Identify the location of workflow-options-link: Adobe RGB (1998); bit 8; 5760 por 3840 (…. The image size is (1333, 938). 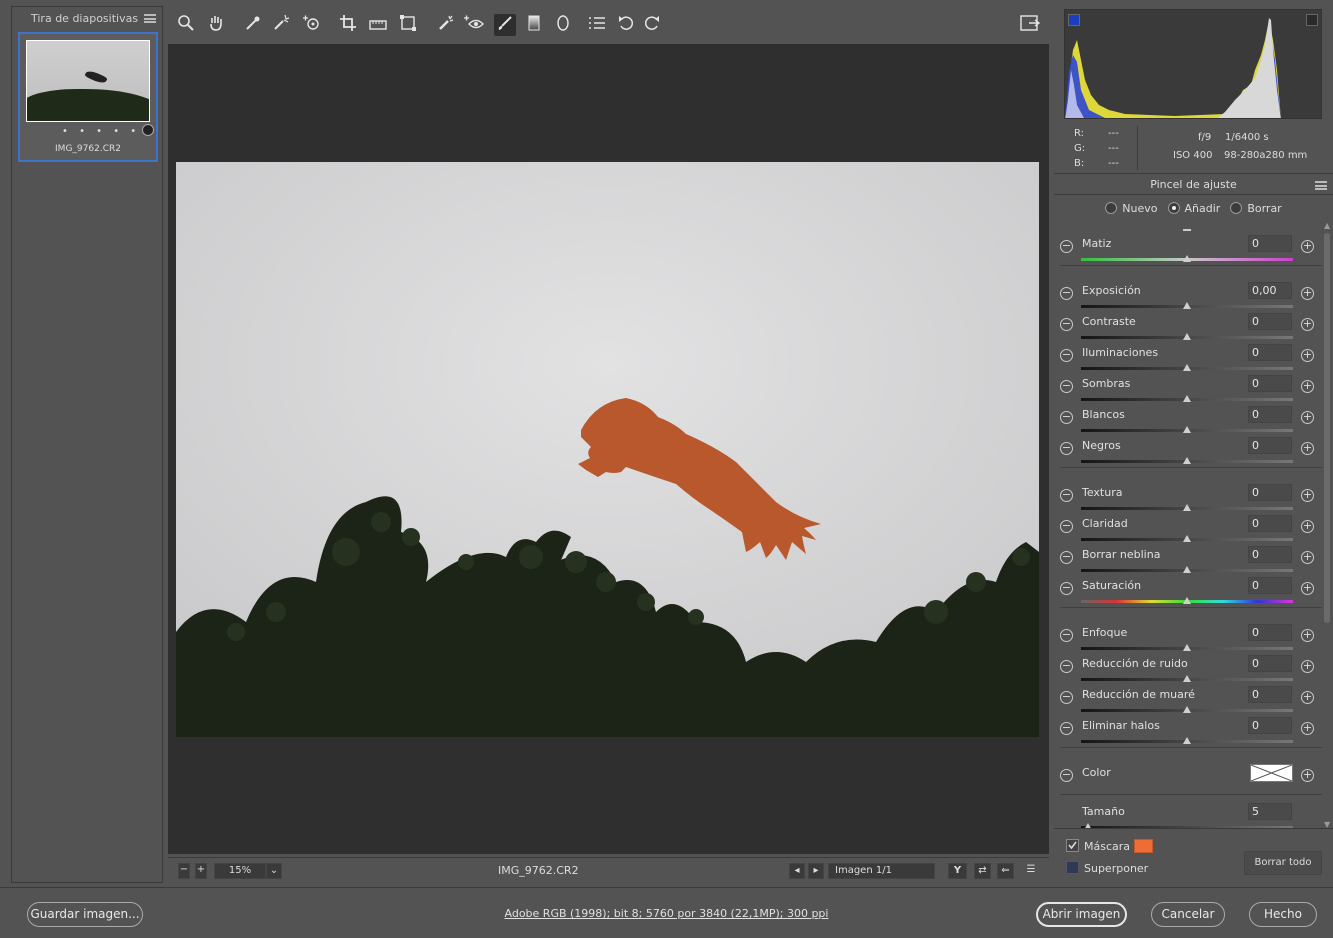
(666, 913).